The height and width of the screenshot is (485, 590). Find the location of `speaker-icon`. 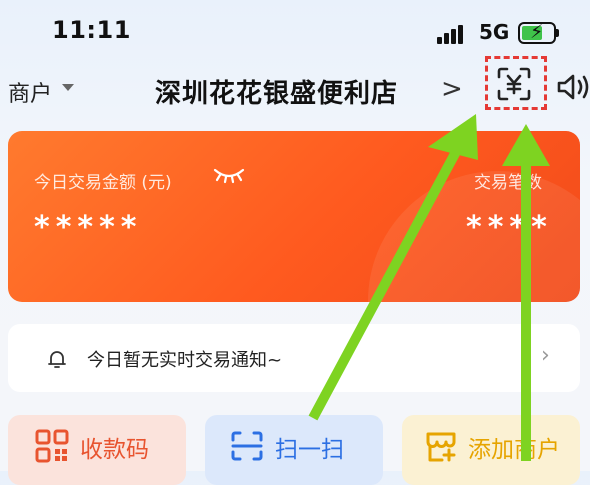

speaker-icon is located at coordinates (573, 87).